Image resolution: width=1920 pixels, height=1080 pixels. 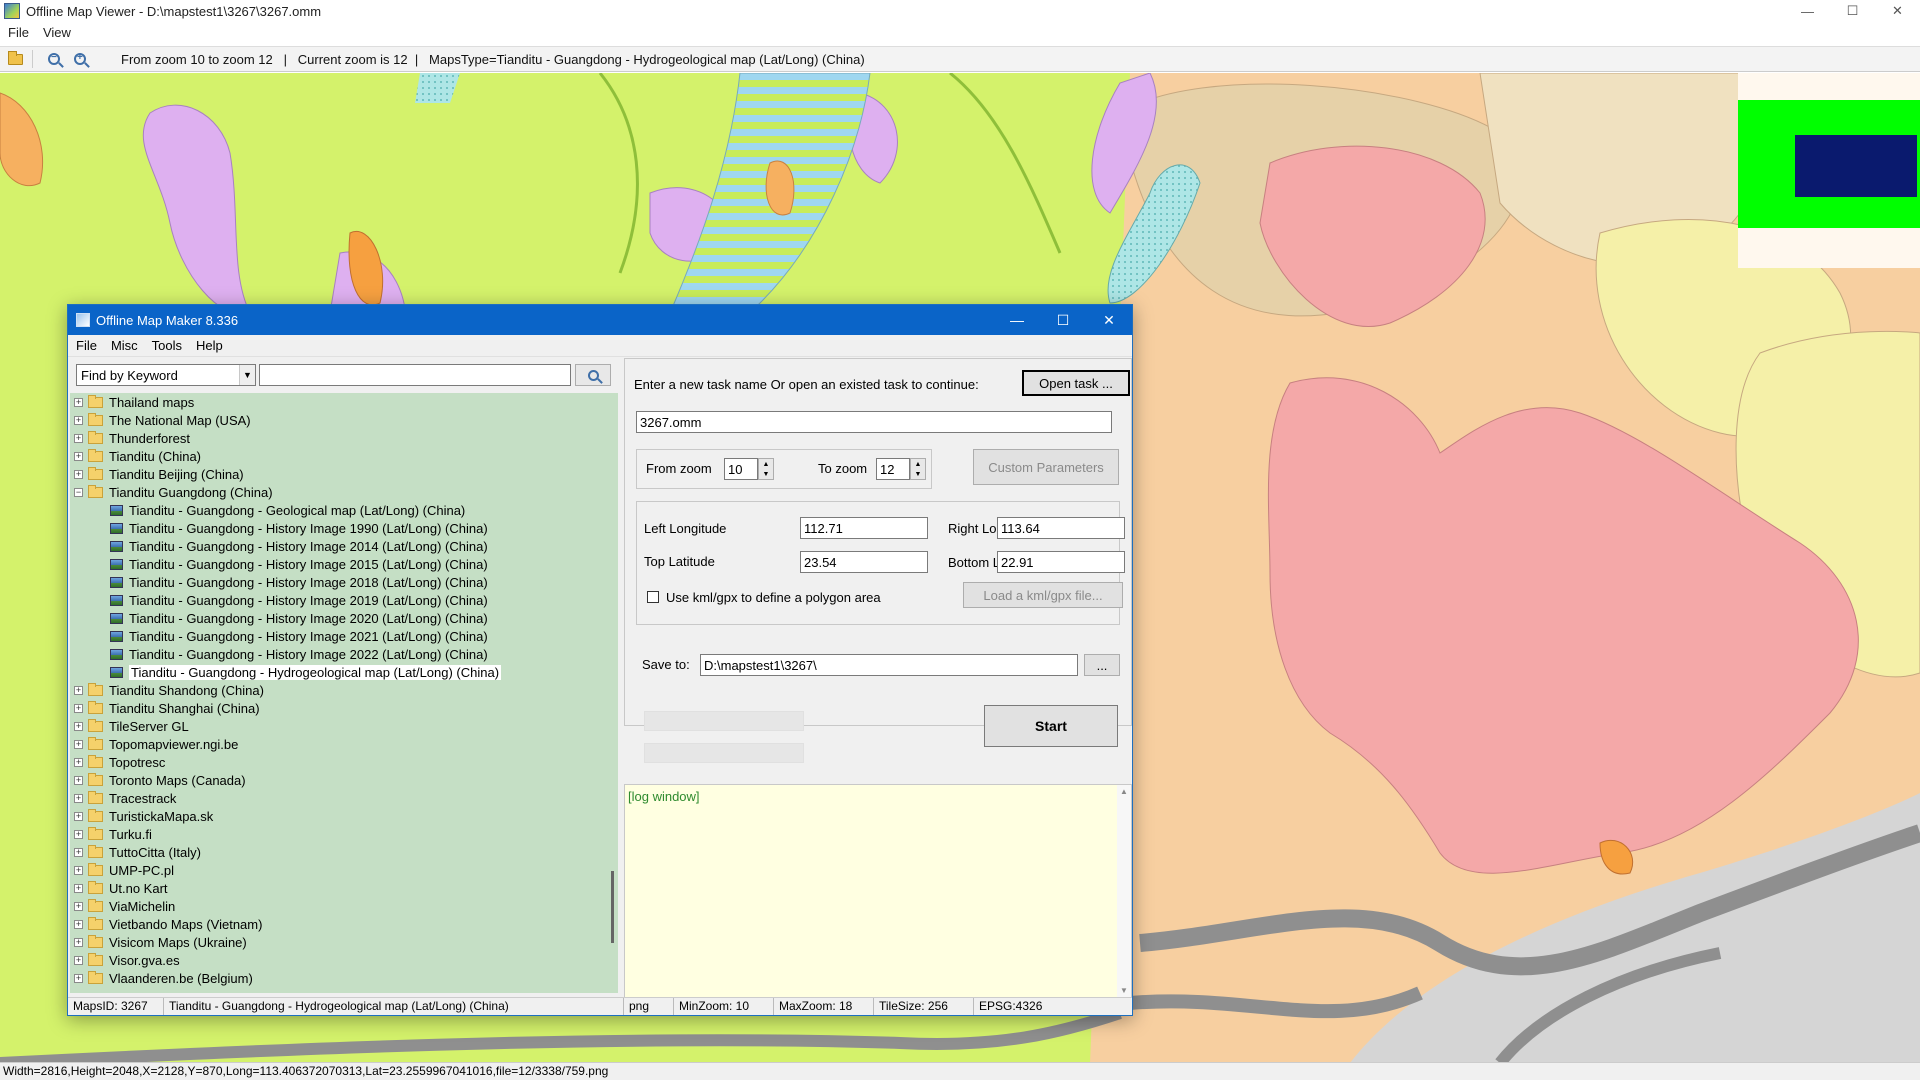 I want to click on tree-folder-row: + Ut.no Kart, so click(x=339, y=888).